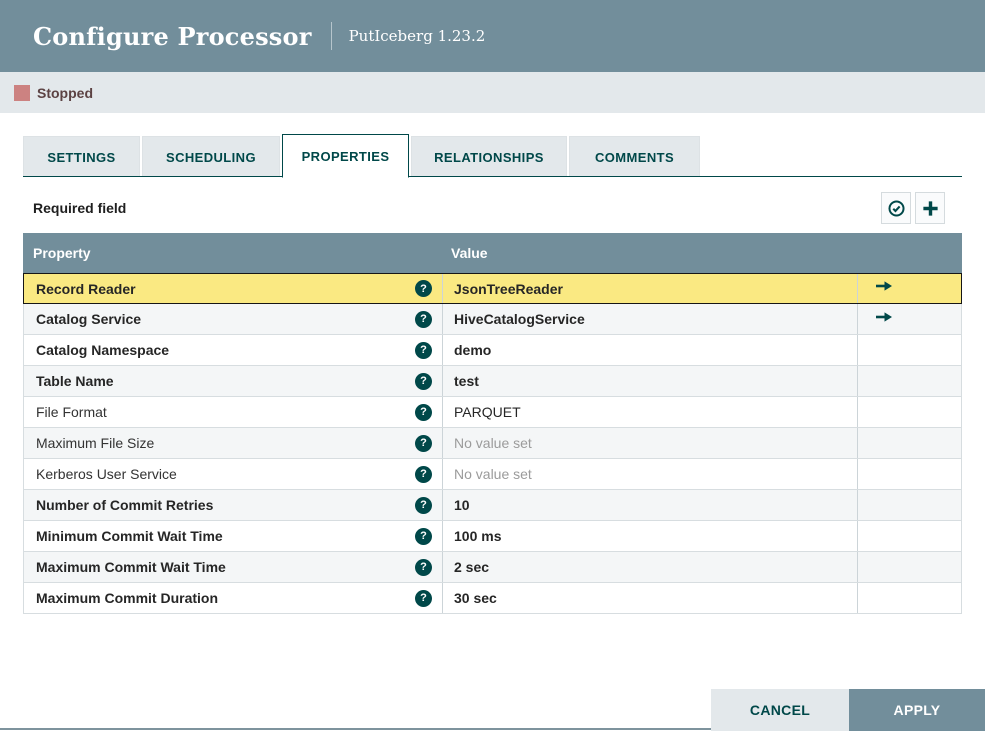 The width and height of the screenshot is (985, 731). What do you see at coordinates (233, 505) in the screenshot?
I see `property-name-cell: Number of Commit Retries?` at bounding box center [233, 505].